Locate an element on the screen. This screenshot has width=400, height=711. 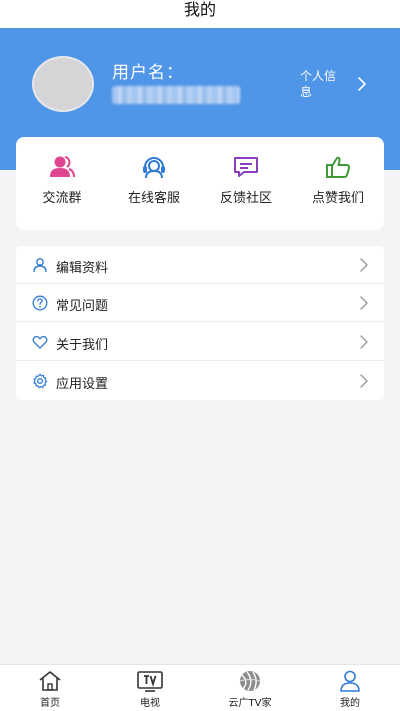
menu-item-label: 常见问题 is located at coordinates (82, 306).